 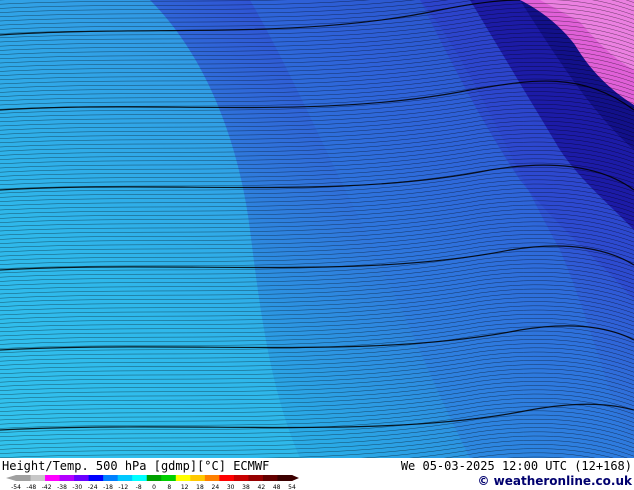 What do you see at coordinates (216, 487) in the screenshot?
I see `colorbar-tick-label: 24` at bounding box center [216, 487].